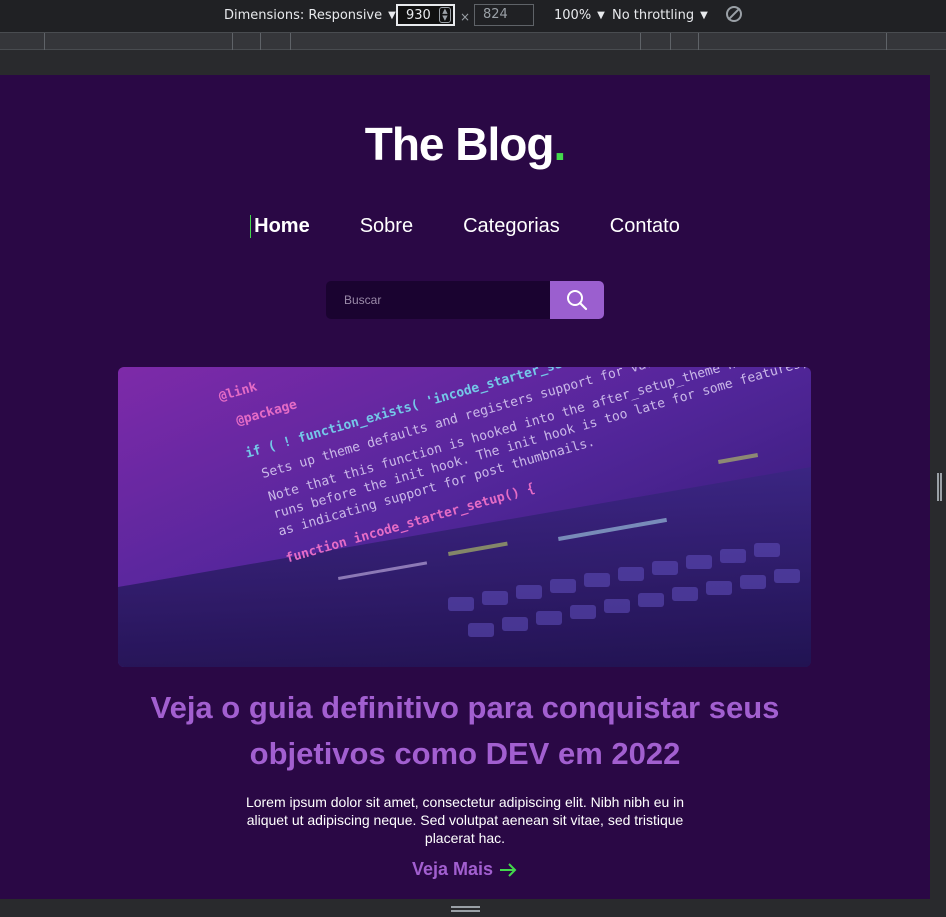 The image size is (946, 917). What do you see at coordinates (445, 15) in the screenshot?
I see `spinner-icon: ▲ ▼` at bounding box center [445, 15].